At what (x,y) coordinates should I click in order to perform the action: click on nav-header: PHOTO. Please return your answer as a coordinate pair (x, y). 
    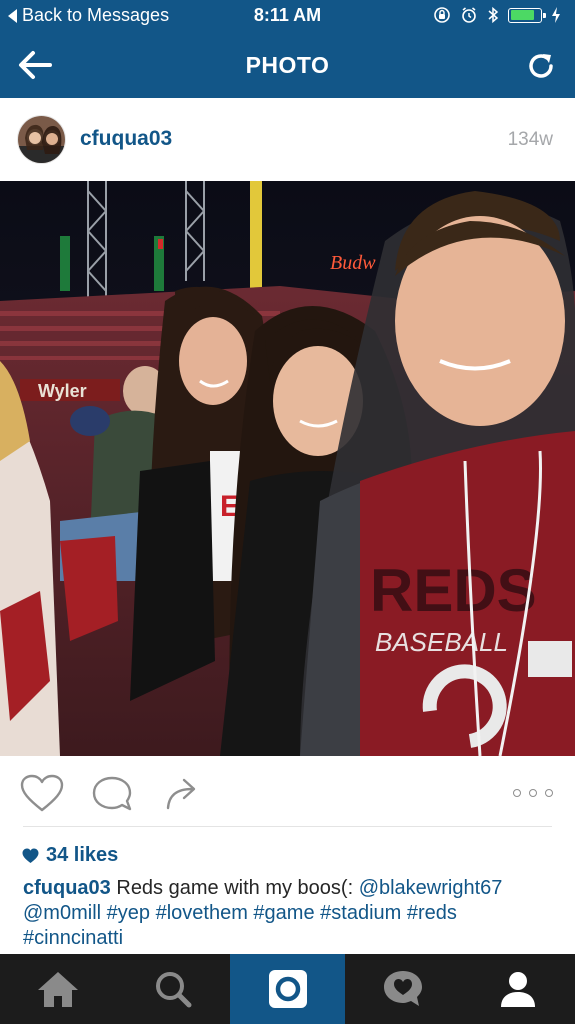
    Looking at the image, I should click on (287, 65).